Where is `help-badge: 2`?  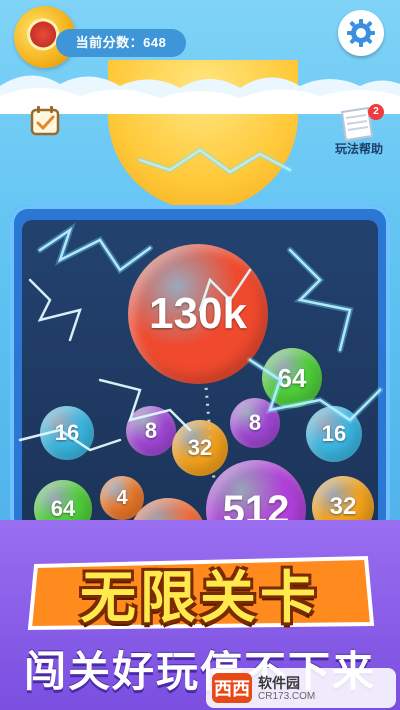
help-badge: 2 is located at coordinates (376, 112).